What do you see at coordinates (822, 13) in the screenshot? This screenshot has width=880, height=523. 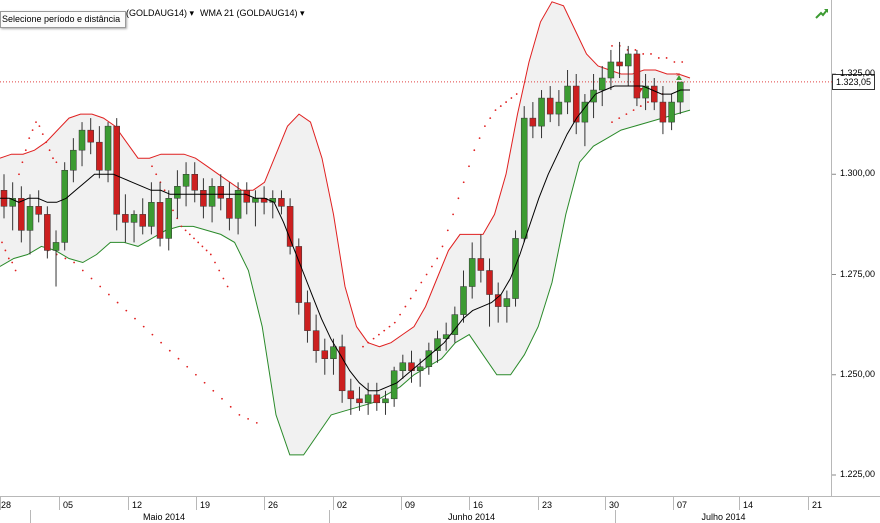 I see `trend-arrow-icon` at bounding box center [822, 13].